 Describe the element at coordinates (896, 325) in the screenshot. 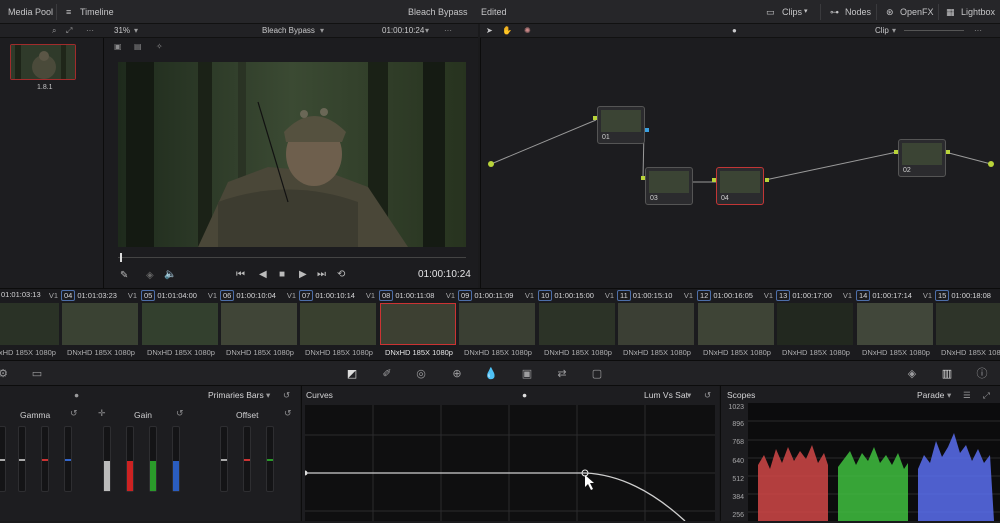

I see `clip-thumbnail: 14 01:00:17:14 V1 DNxHD 185X 1080p` at that location.